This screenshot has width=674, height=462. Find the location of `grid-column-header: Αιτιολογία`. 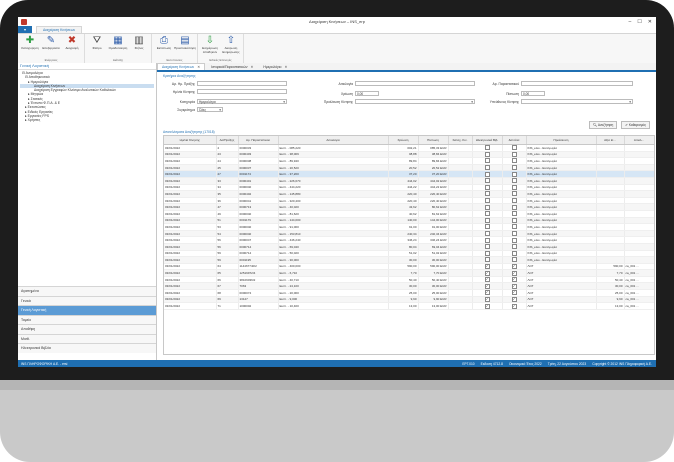

grid-column-header: Αιτιολογία is located at coordinates (333, 140).